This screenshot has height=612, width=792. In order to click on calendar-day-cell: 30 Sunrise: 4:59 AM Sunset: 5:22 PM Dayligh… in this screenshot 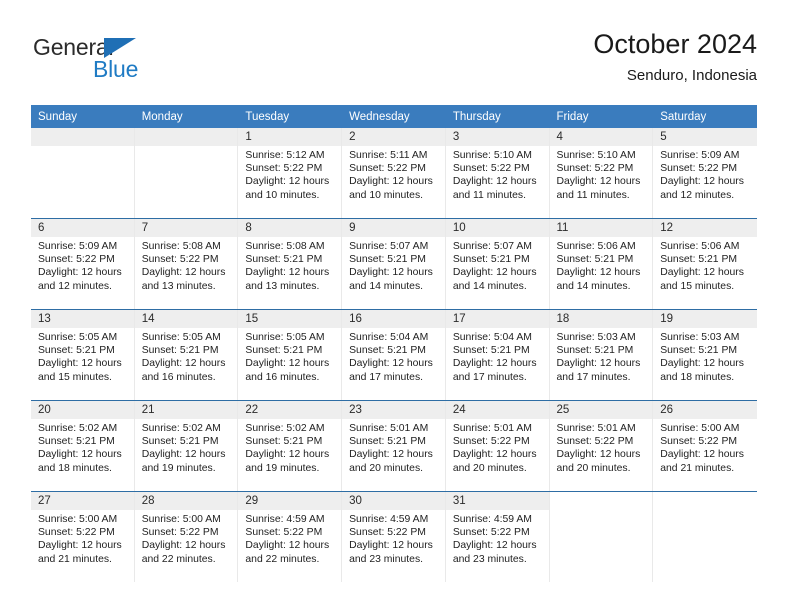, I will do `click(394, 536)`.